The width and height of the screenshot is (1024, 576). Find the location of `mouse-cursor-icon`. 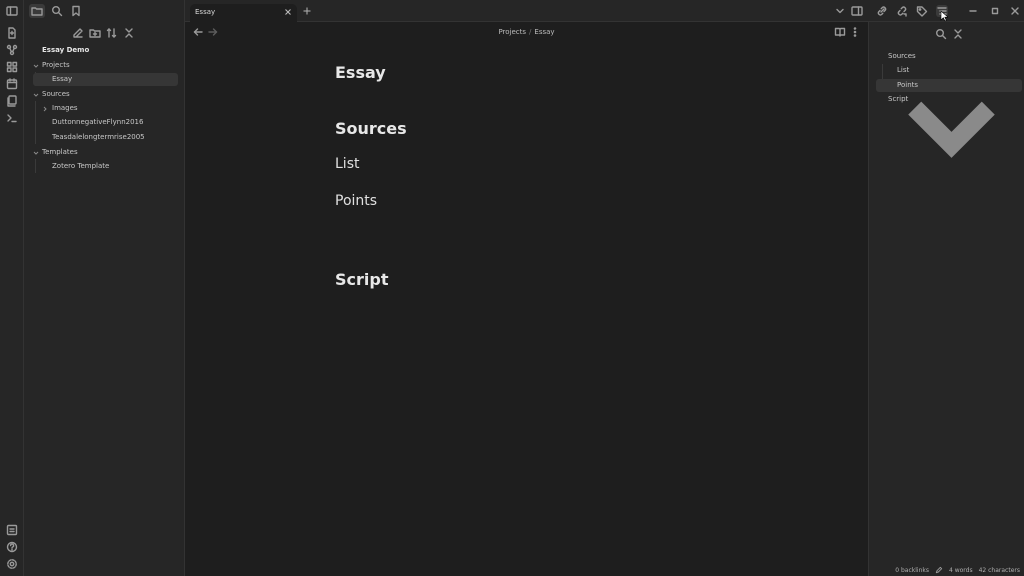

mouse-cursor-icon is located at coordinates (944, 16).